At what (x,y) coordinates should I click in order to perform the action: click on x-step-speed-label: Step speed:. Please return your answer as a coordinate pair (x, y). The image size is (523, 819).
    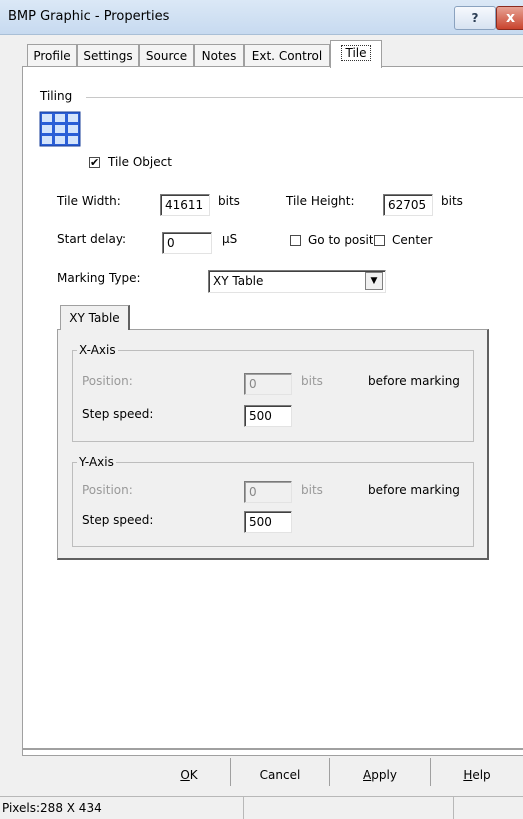
    Looking at the image, I should click on (118, 414).